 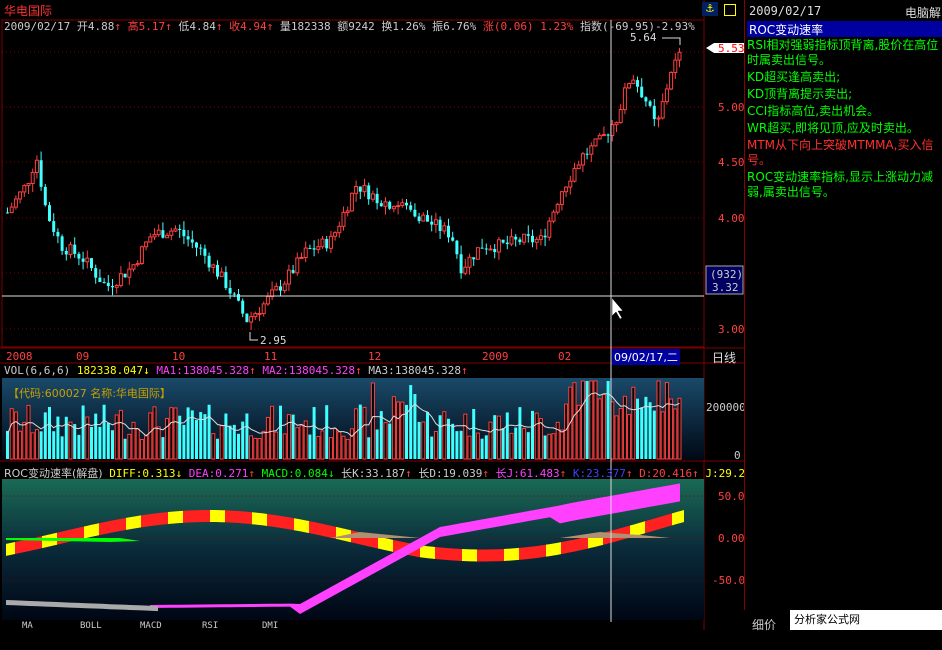 What do you see at coordinates (285, 26) in the screenshot?
I see `volume-label: 量` at bounding box center [285, 26].